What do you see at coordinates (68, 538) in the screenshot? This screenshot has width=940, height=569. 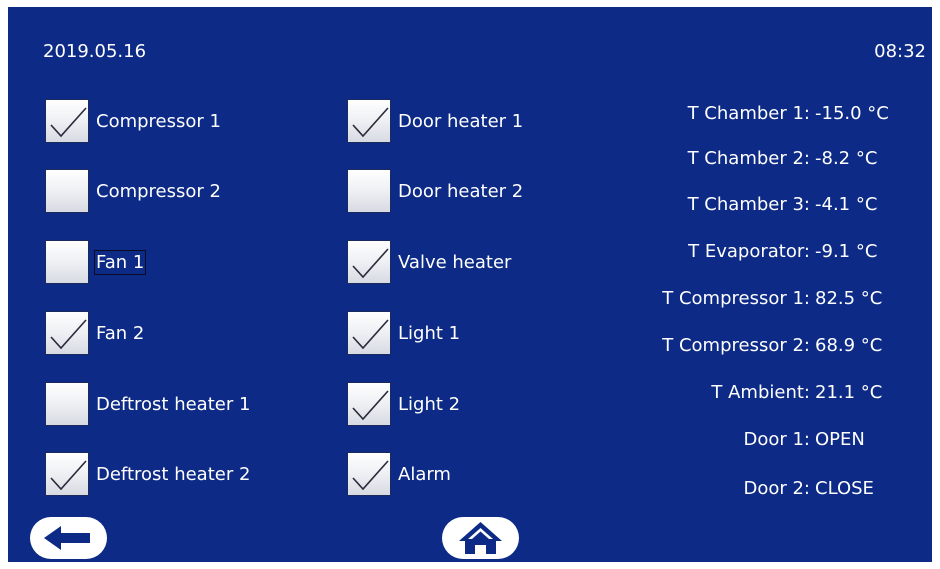 I see `back-button` at bounding box center [68, 538].